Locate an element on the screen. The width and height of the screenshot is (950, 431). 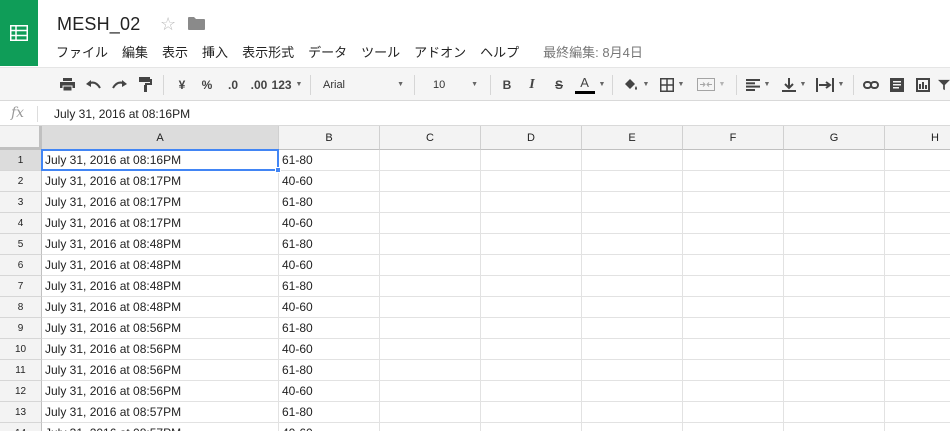
cell-c5 is located at coordinates (430, 244).